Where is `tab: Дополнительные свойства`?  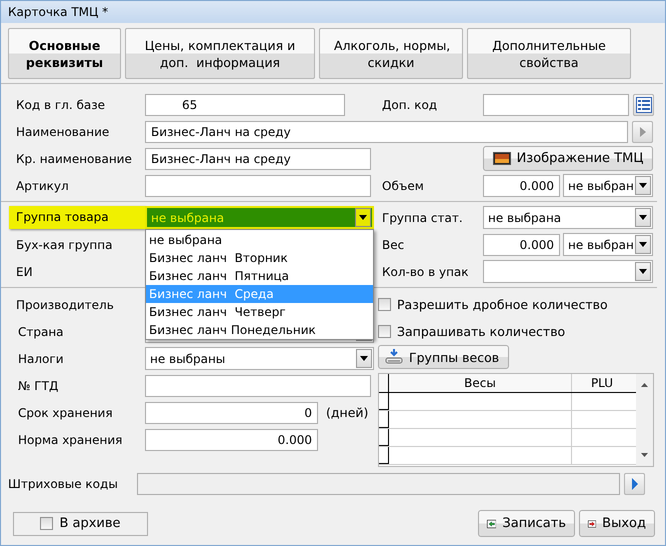
tab: Дополнительные свойства is located at coordinates (549, 53).